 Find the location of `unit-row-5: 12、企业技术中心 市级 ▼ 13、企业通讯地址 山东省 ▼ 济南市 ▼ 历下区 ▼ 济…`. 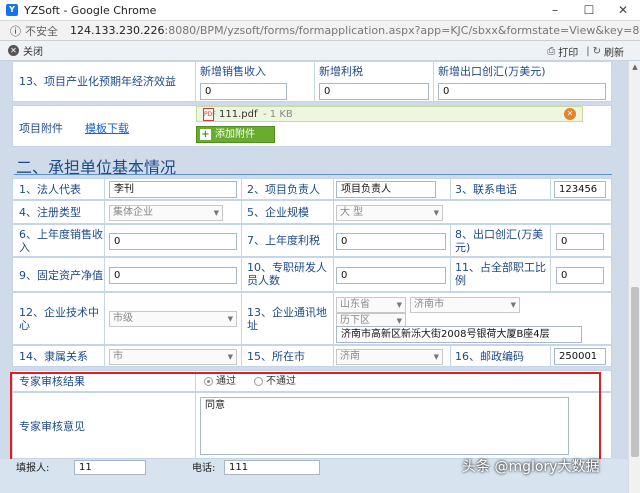

unit-row-5: 12、企业技术中心 市级 ▼ 13、企业通讯地址 山东省 ▼ 济南市 ▼ 历下区 ▼ 济… is located at coordinates (312, 318).